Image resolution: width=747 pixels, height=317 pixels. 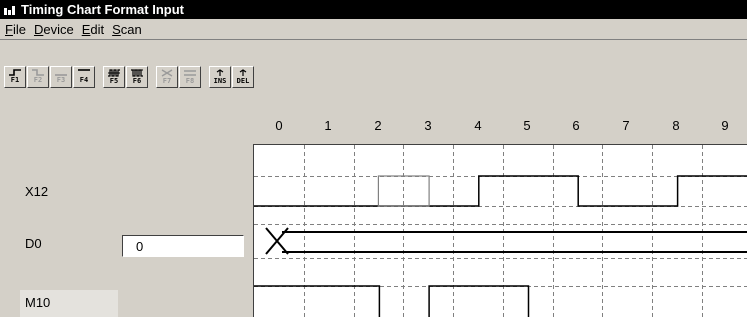 What do you see at coordinates (69, 303) in the screenshot?
I see `signal-label-m10-box: M10` at bounding box center [69, 303].